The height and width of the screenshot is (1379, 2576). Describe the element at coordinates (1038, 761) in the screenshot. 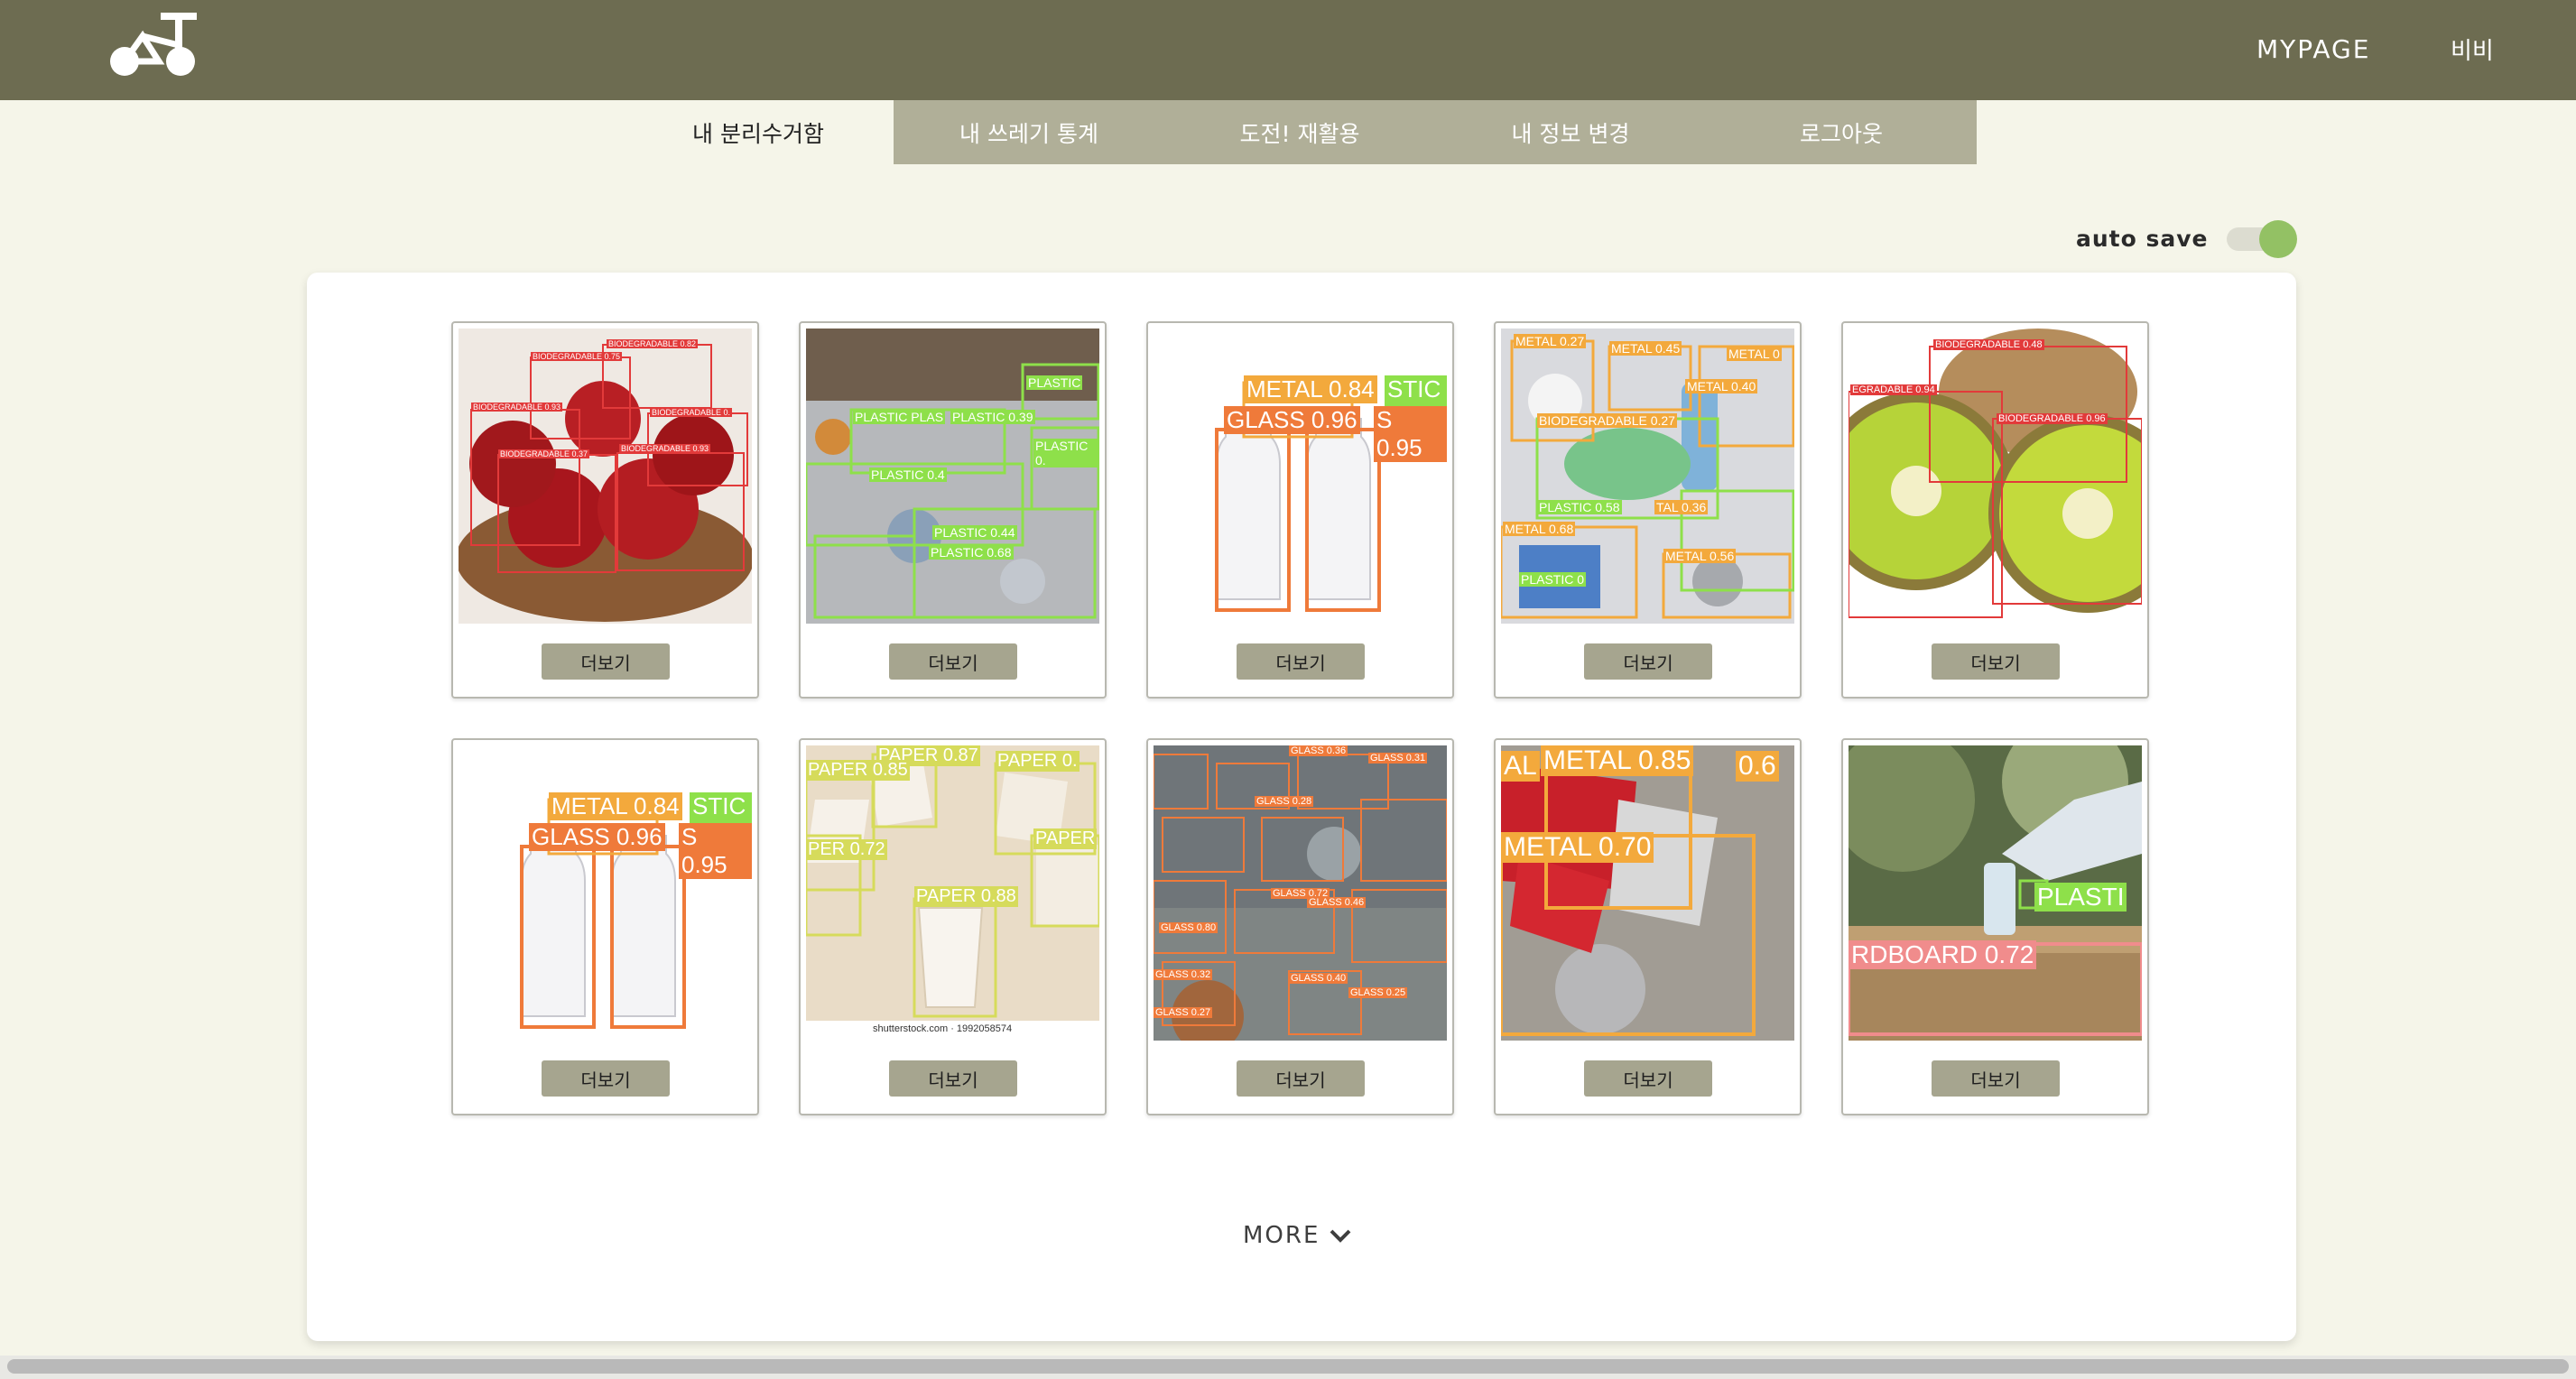

I see `detection-tag: PAPER 0.` at that location.